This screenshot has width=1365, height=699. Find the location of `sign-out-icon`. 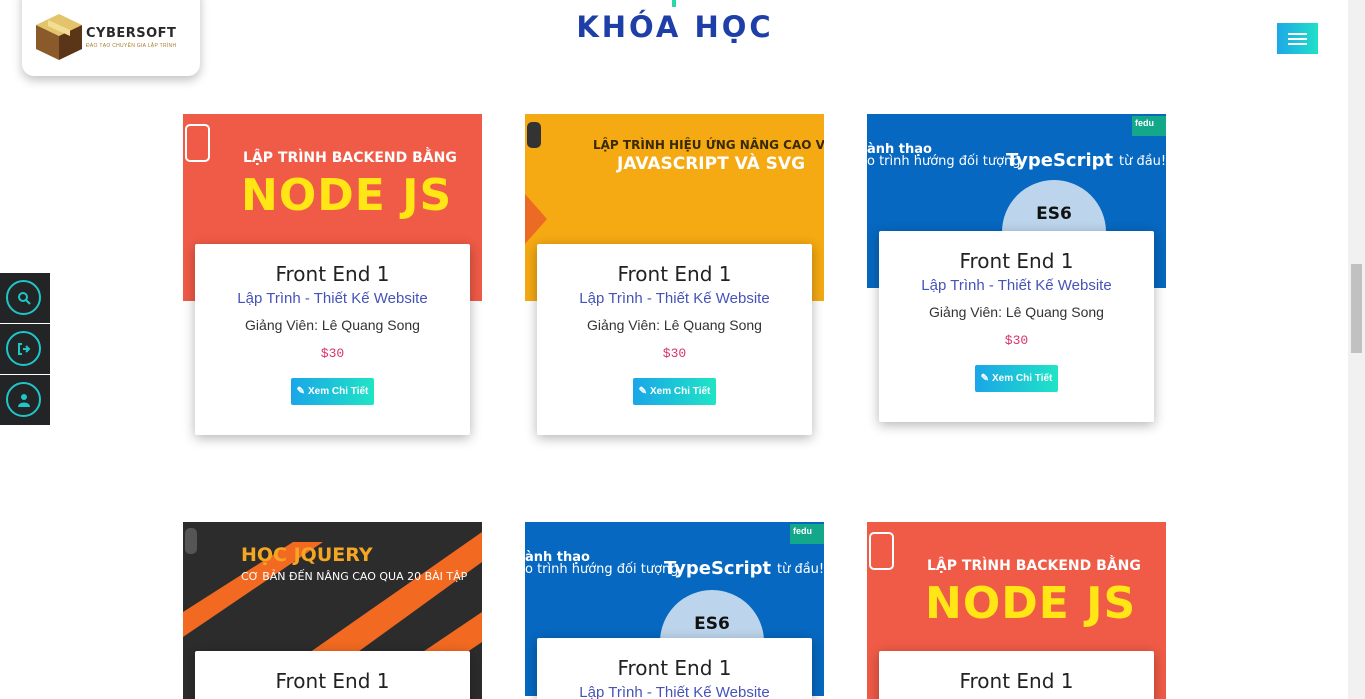

sign-out-icon is located at coordinates (23, 348).